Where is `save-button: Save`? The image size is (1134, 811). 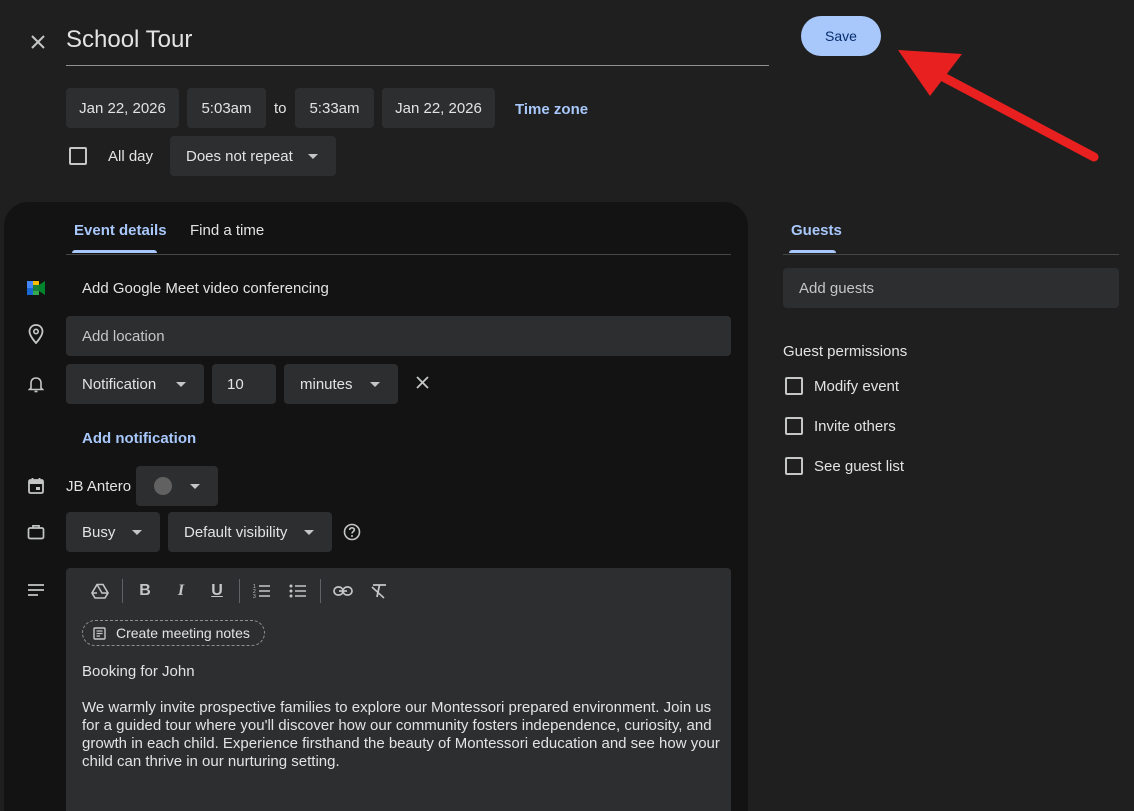
save-button: Save is located at coordinates (841, 36).